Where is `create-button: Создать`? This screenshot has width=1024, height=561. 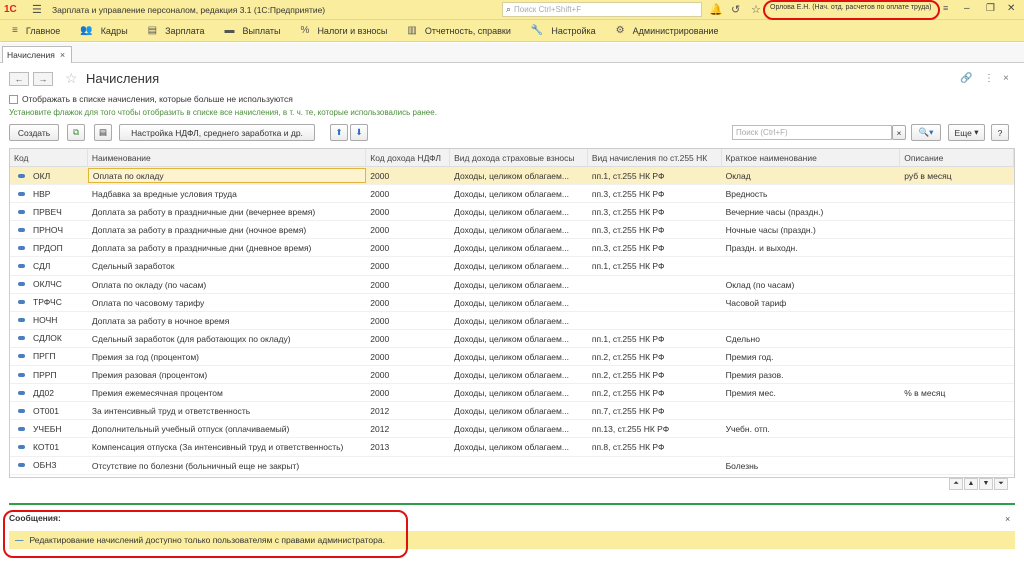
create-button: Создать is located at coordinates (34, 132).